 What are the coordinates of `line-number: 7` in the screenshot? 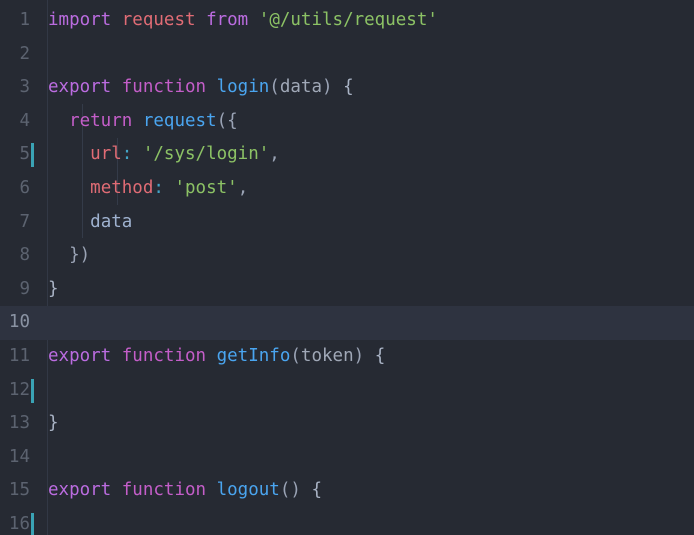 It's located at (24, 221).